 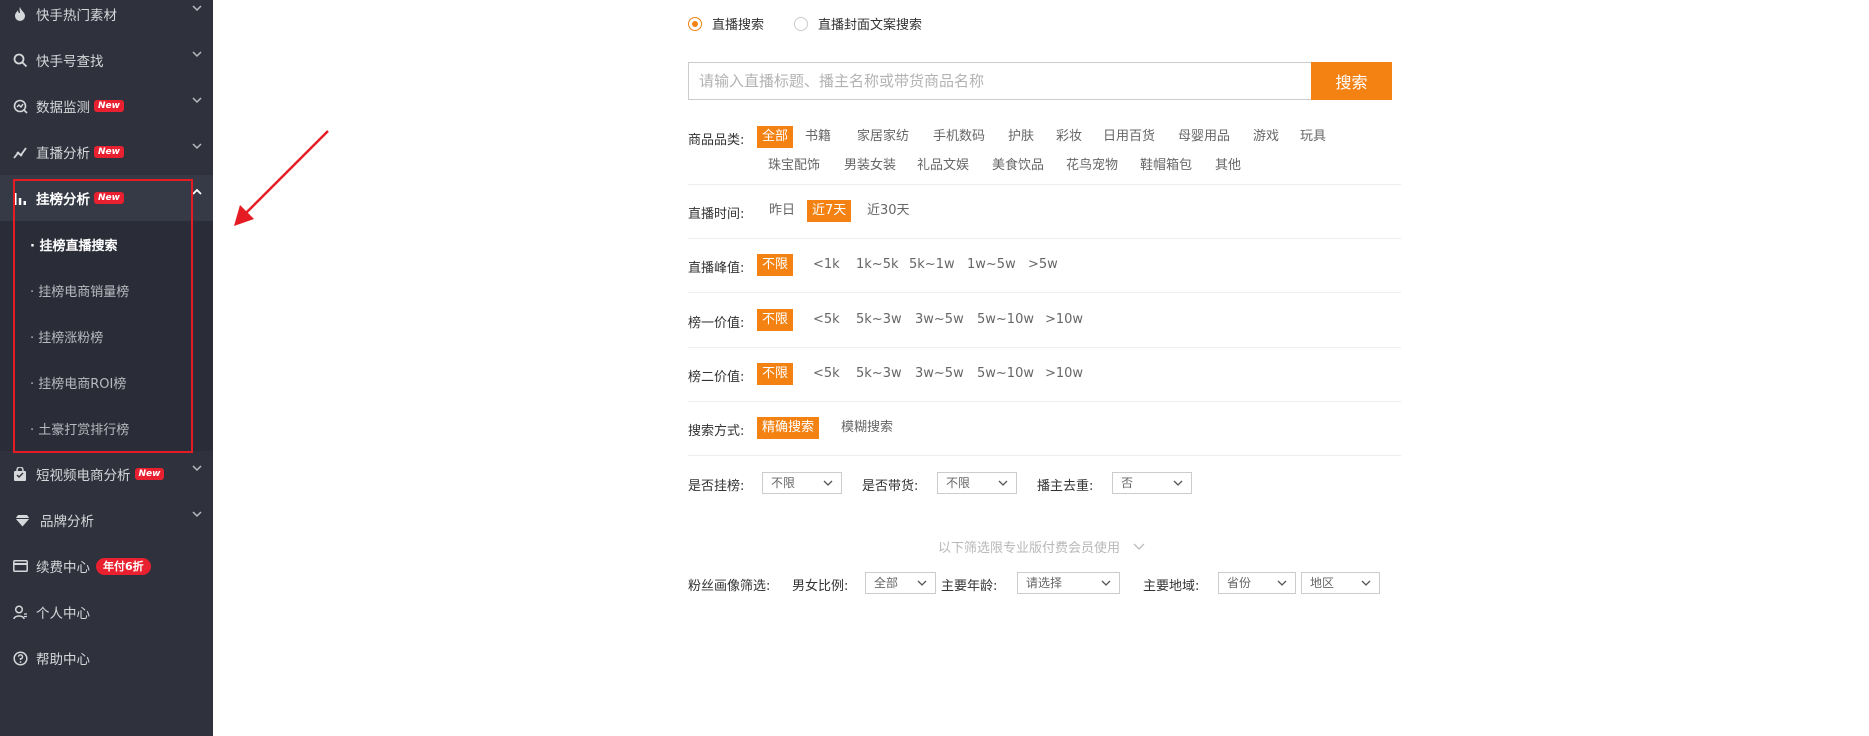 I want to click on search-input, so click(x=1000, y=81).